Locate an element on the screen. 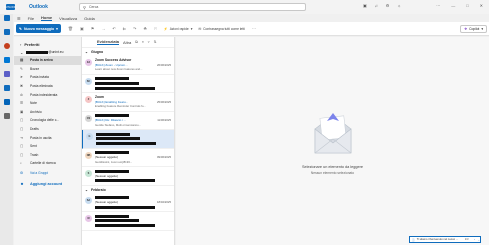 This screenshot has width=489, height=245. onedrive-app-icon is located at coordinates (6, 102).